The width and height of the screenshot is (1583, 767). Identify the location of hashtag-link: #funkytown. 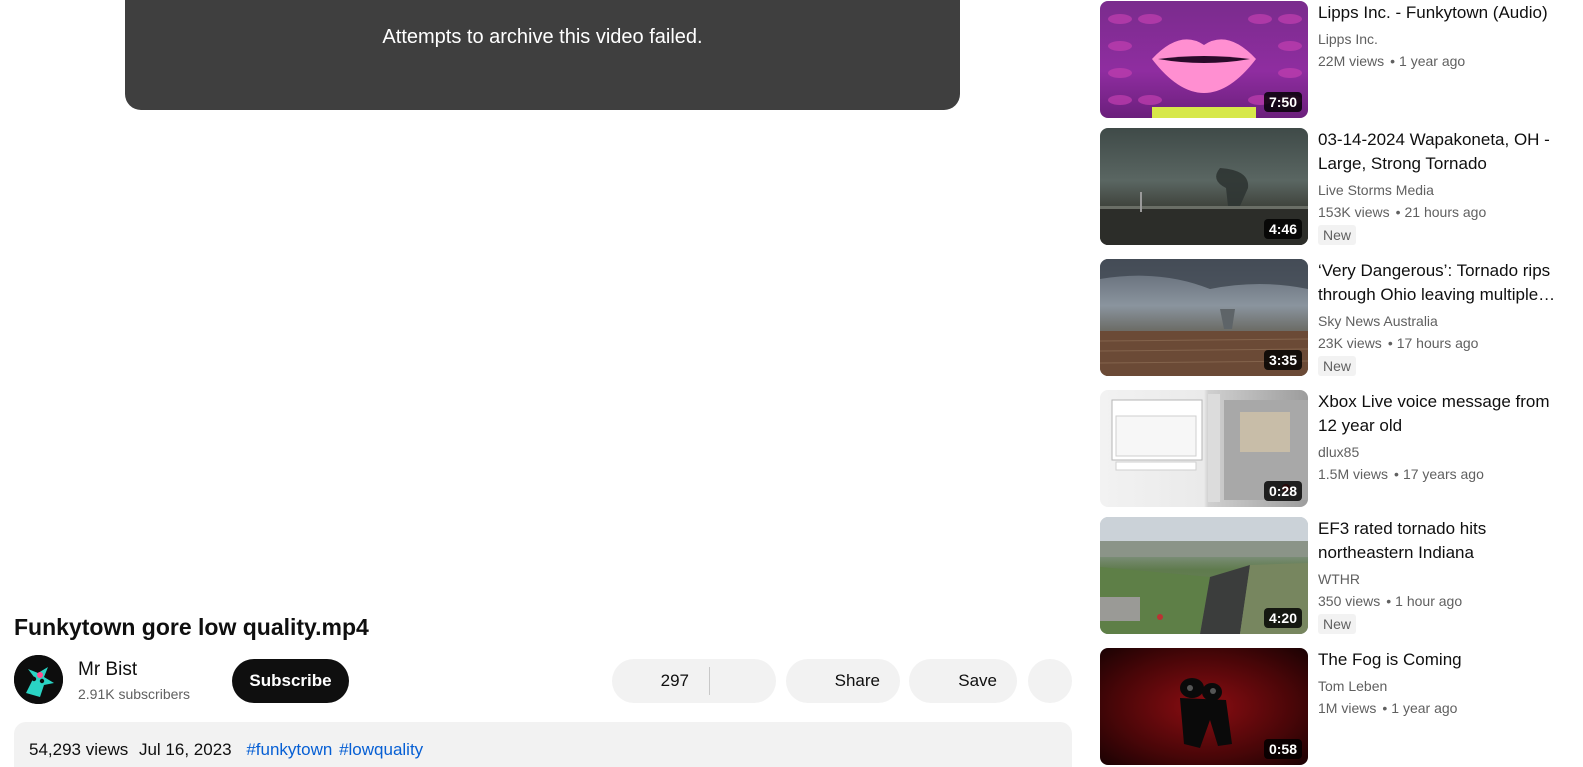
(289, 749).